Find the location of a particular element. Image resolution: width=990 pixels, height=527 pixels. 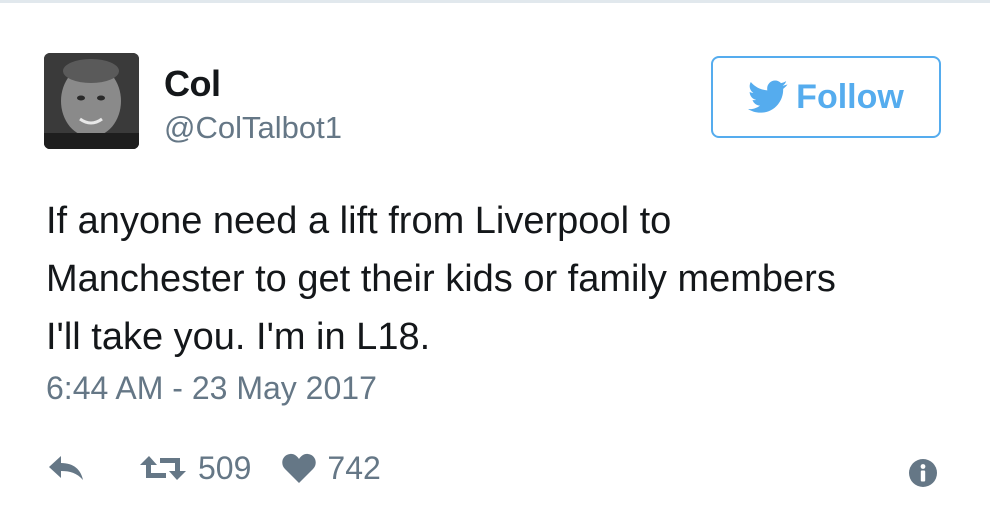

reply-button is located at coordinates (66, 468).